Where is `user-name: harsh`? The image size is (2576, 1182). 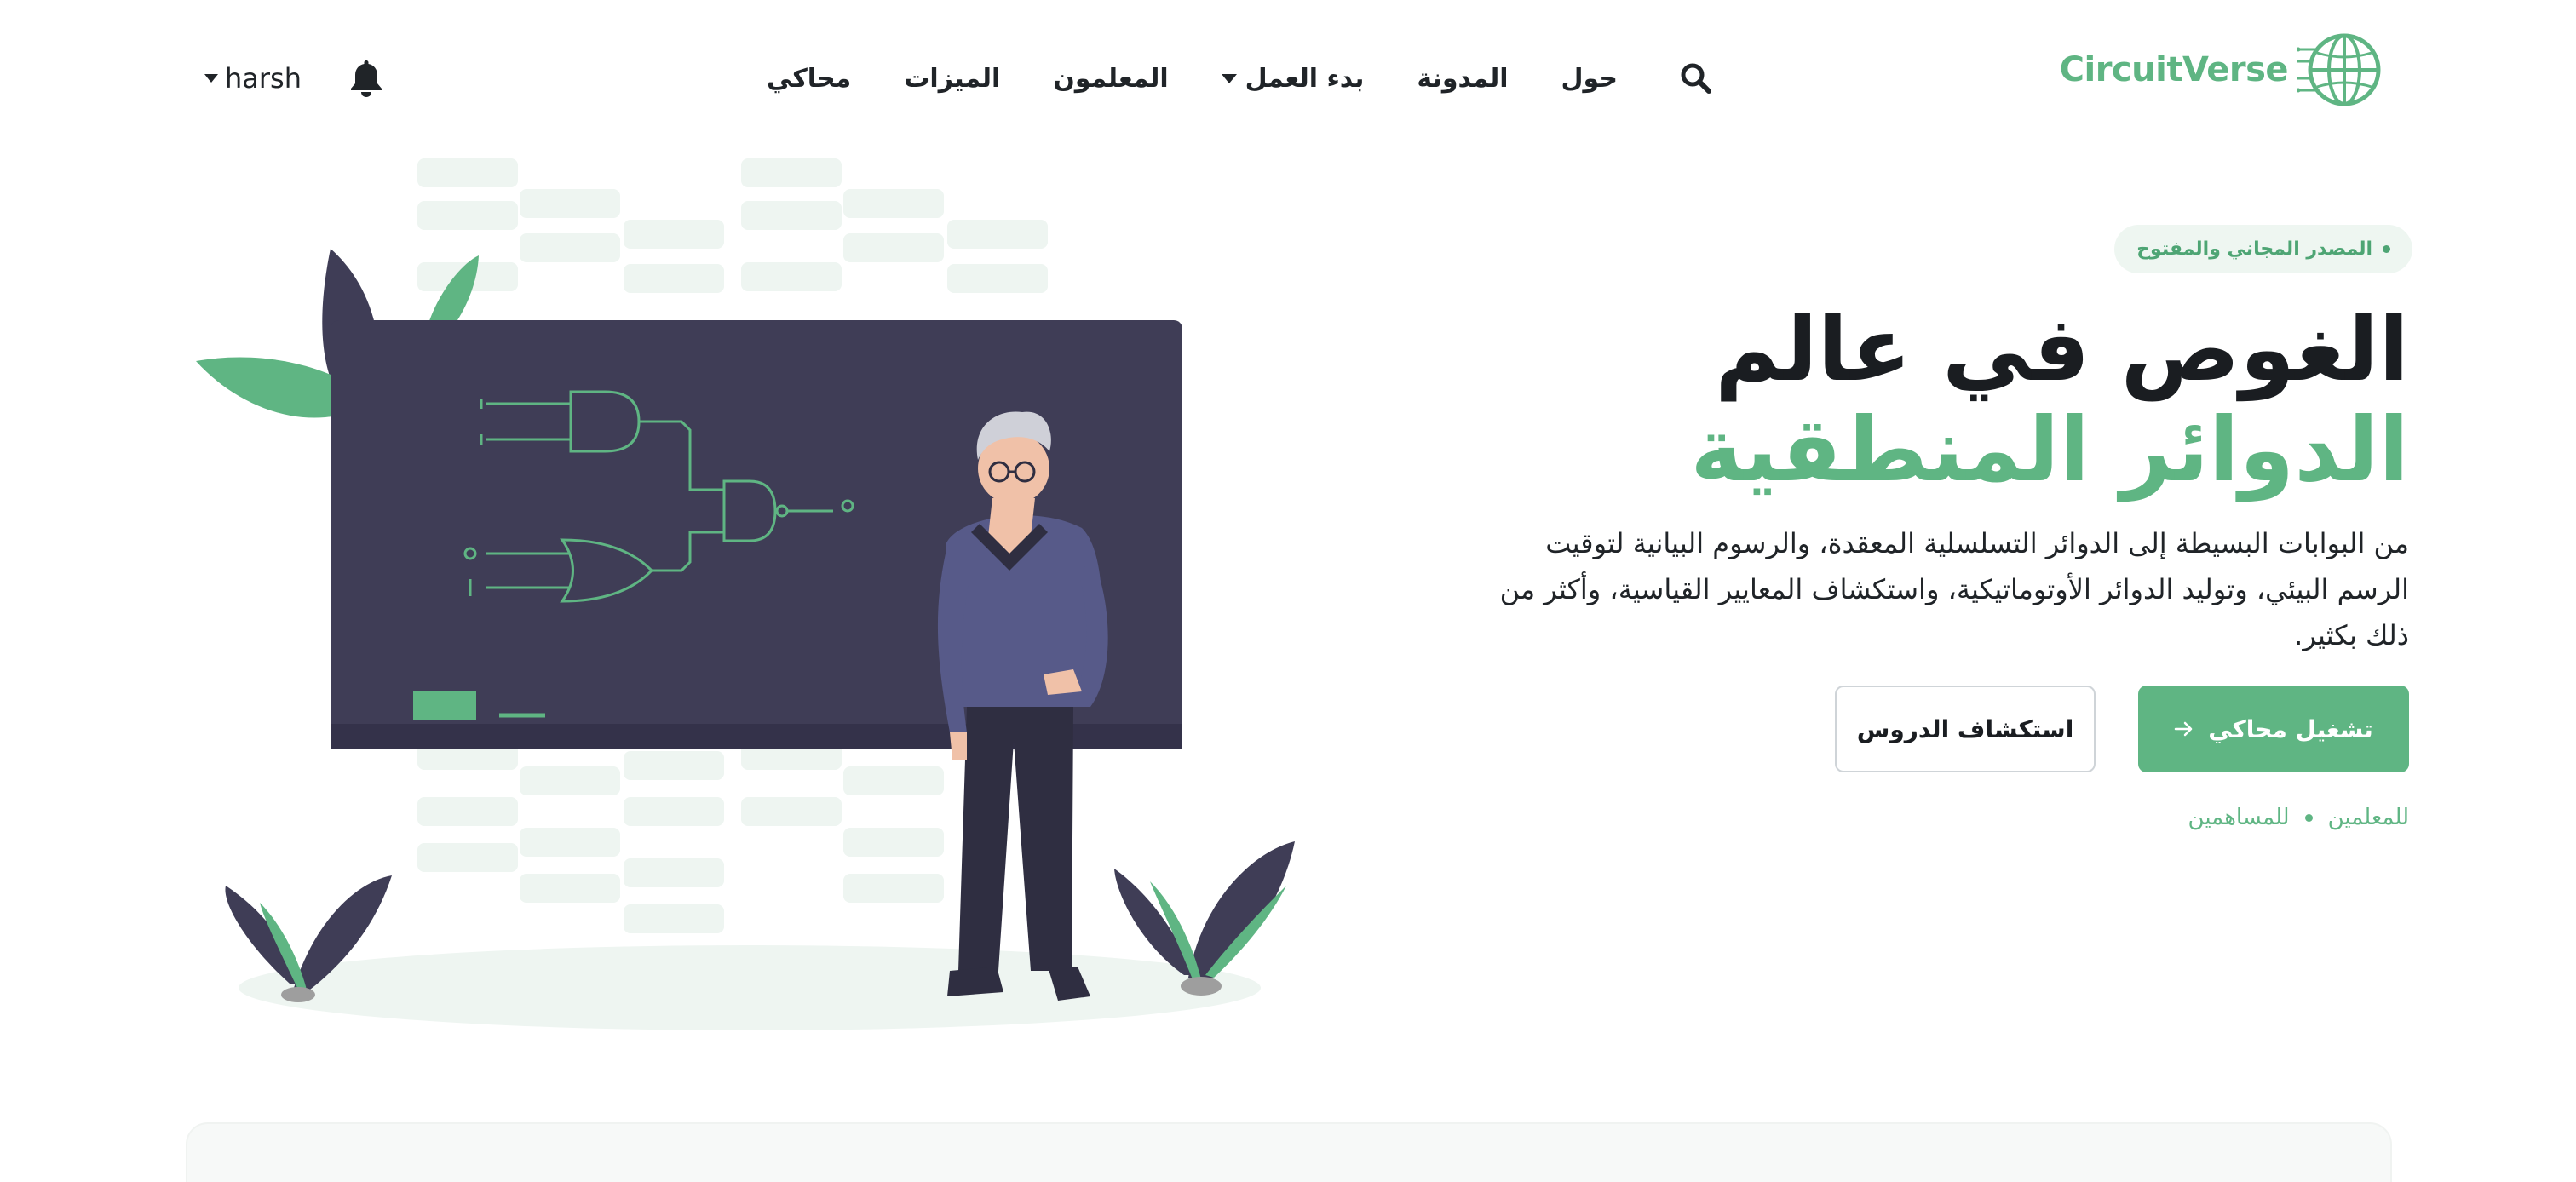 user-name: harsh is located at coordinates (263, 78).